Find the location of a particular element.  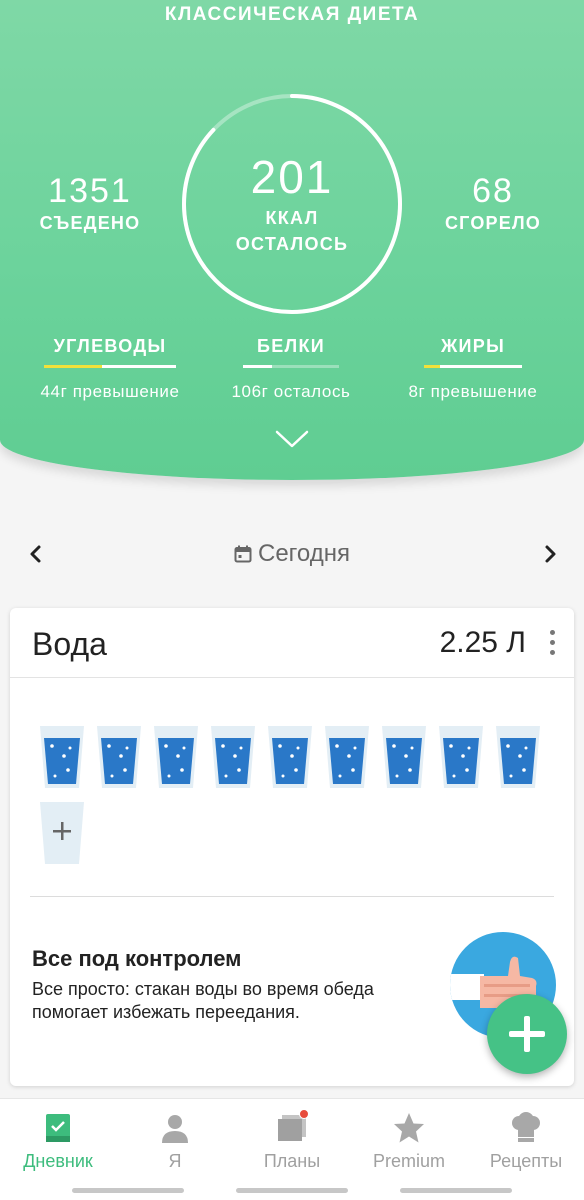

date-label: Сегодня is located at coordinates (304, 553).